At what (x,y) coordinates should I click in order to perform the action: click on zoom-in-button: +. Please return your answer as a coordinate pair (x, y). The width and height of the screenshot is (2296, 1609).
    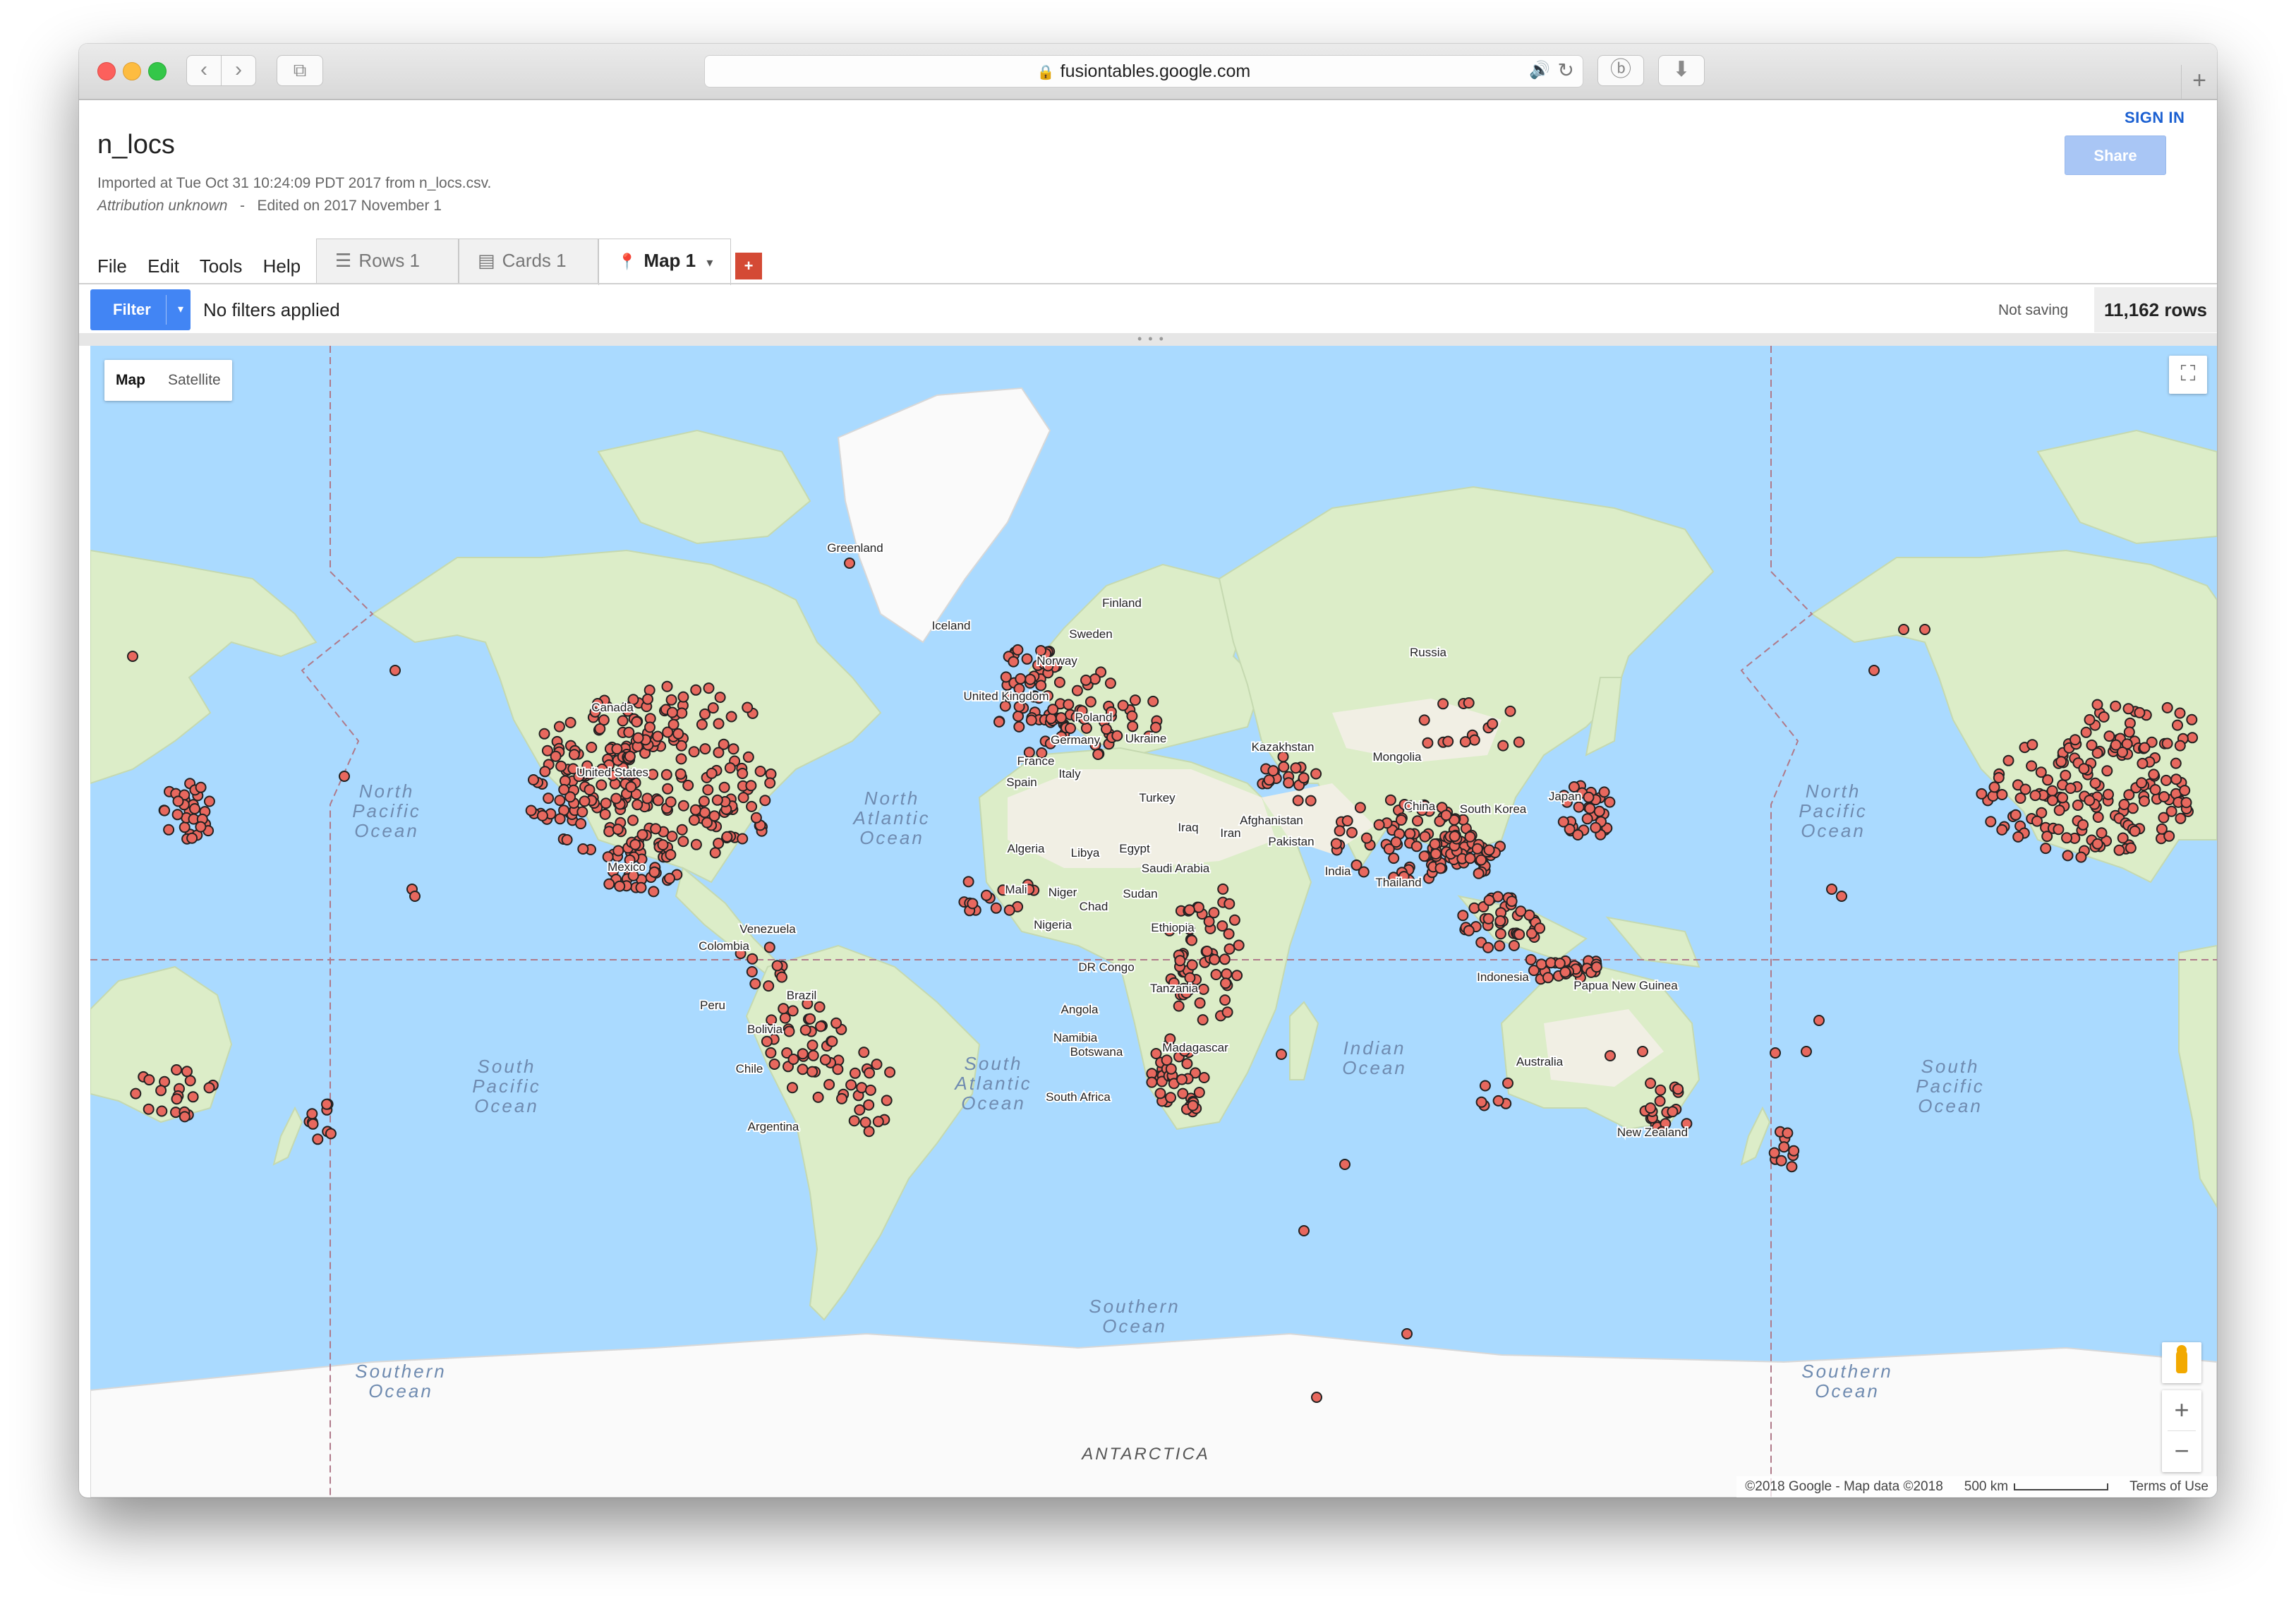
    Looking at the image, I should click on (2181, 1410).